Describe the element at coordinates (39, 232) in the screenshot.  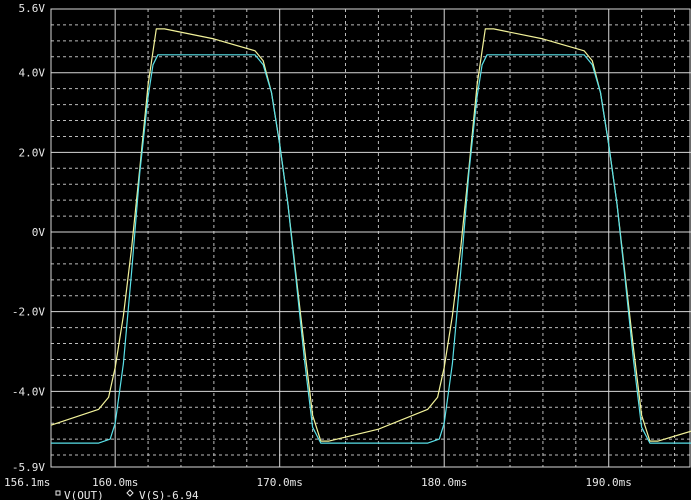
I see `y-tick-label: 0V` at that location.